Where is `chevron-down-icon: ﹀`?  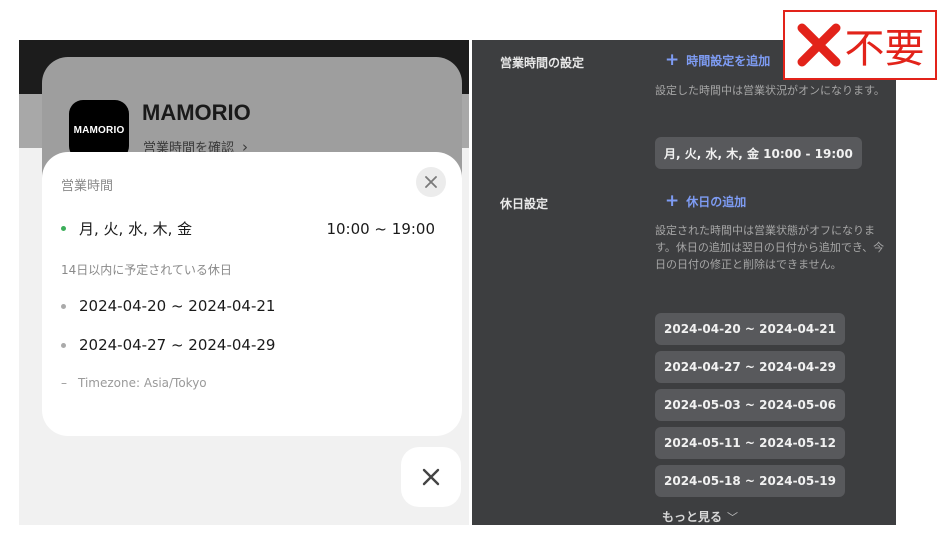 chevron-down-icon: ﹀ is located at coordinates (733, 517).